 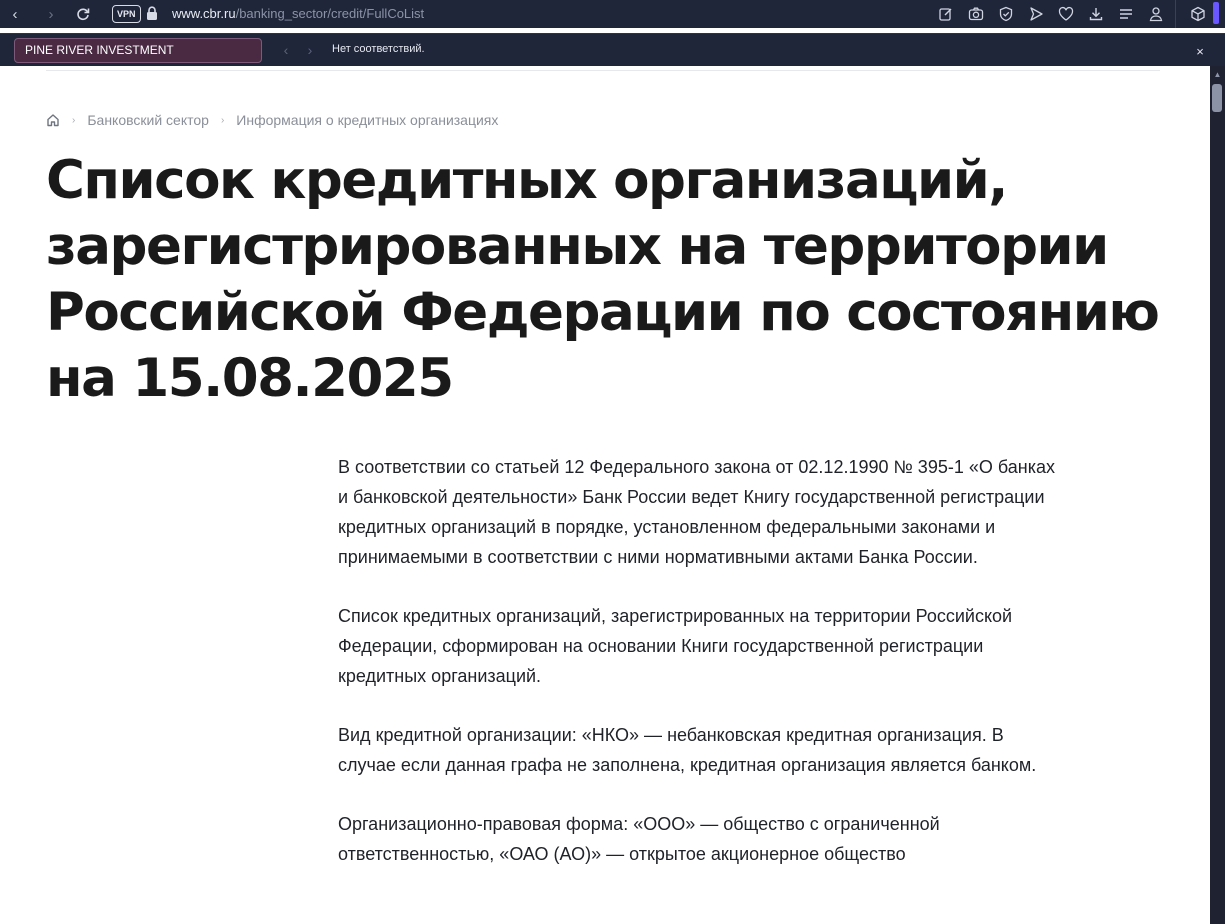 I want to click on home-icon, so click(x=53, y=120).